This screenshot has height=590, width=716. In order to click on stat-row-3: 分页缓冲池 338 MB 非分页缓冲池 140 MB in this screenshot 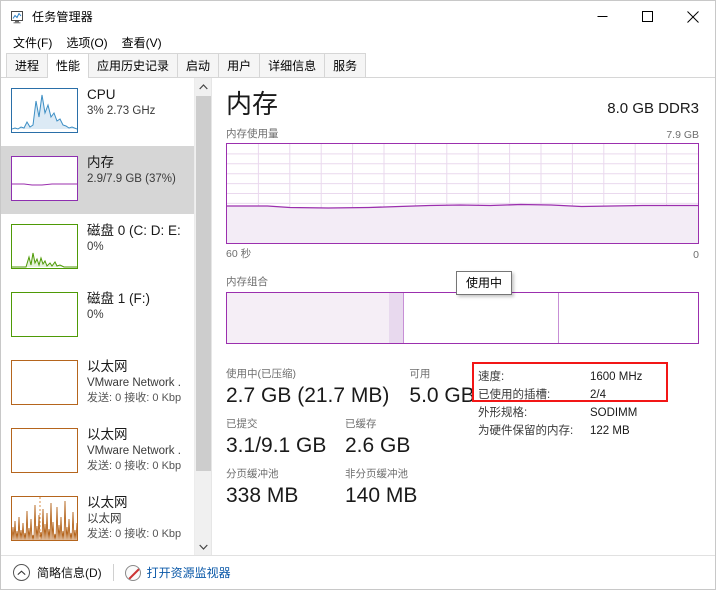, I will do `click(352, 487)`.